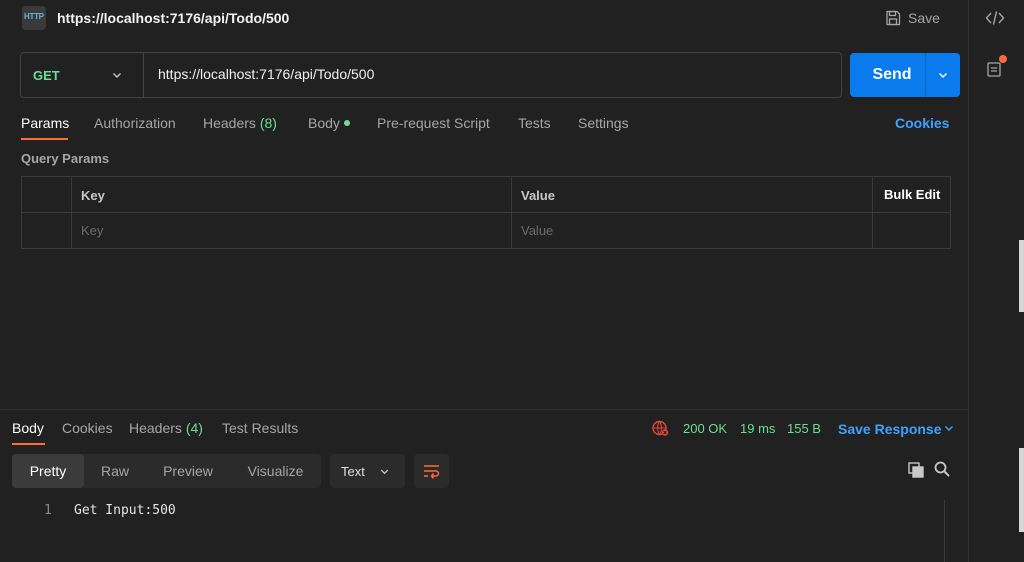 Image resolution: width=1024 pixels, height=562 pixels. Describe the element at coordinates (125, 510) in the screenshot. I see `response-body-line: Get Input:500` at that location.